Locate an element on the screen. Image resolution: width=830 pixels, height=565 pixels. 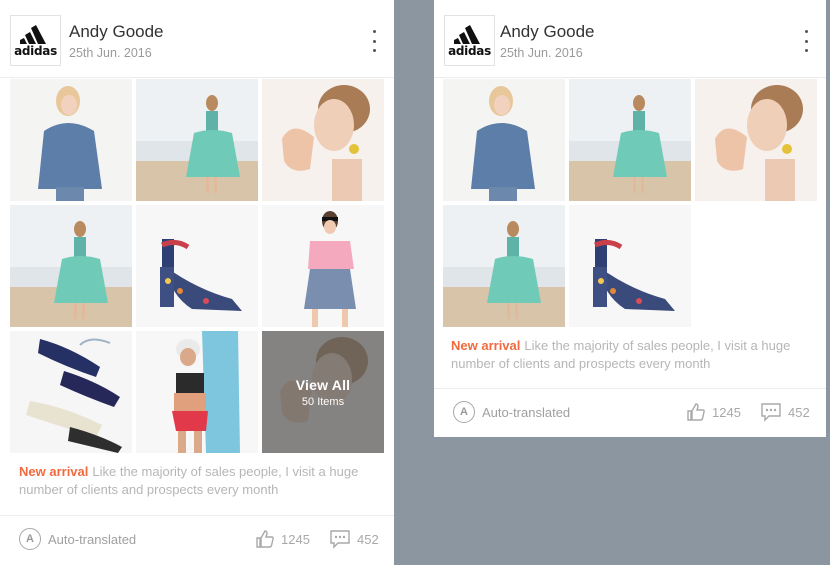
photo-swimwear-surfboard is located at coordinates (197, 392).